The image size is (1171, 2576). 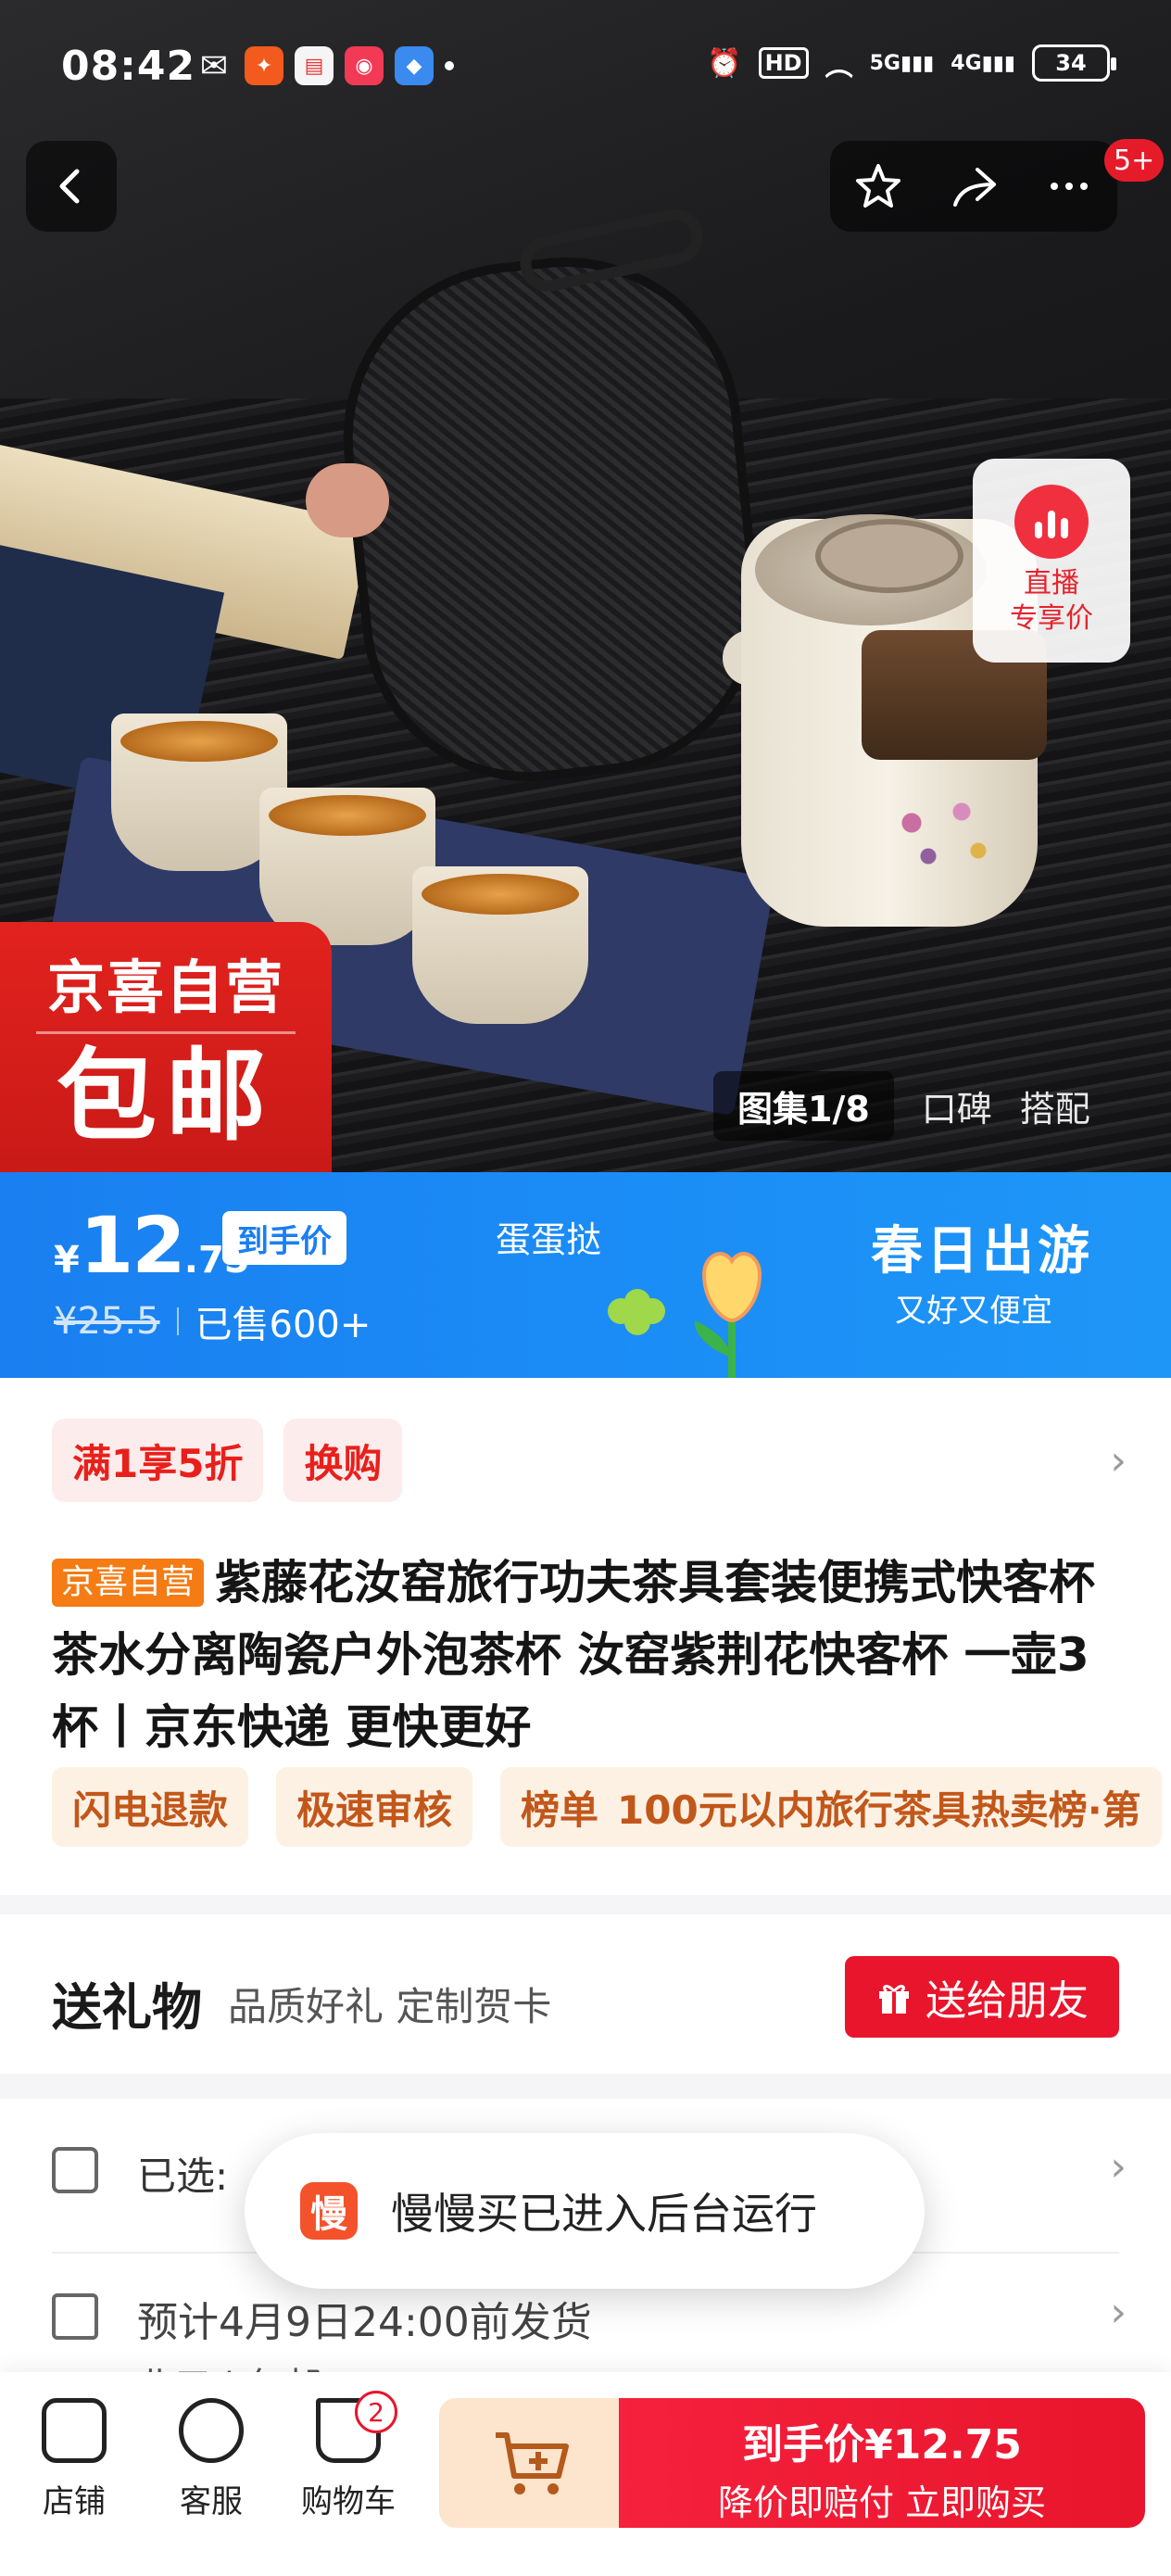 I want to click on app-wallet-icon: ▤, so click(x=315, y=65).